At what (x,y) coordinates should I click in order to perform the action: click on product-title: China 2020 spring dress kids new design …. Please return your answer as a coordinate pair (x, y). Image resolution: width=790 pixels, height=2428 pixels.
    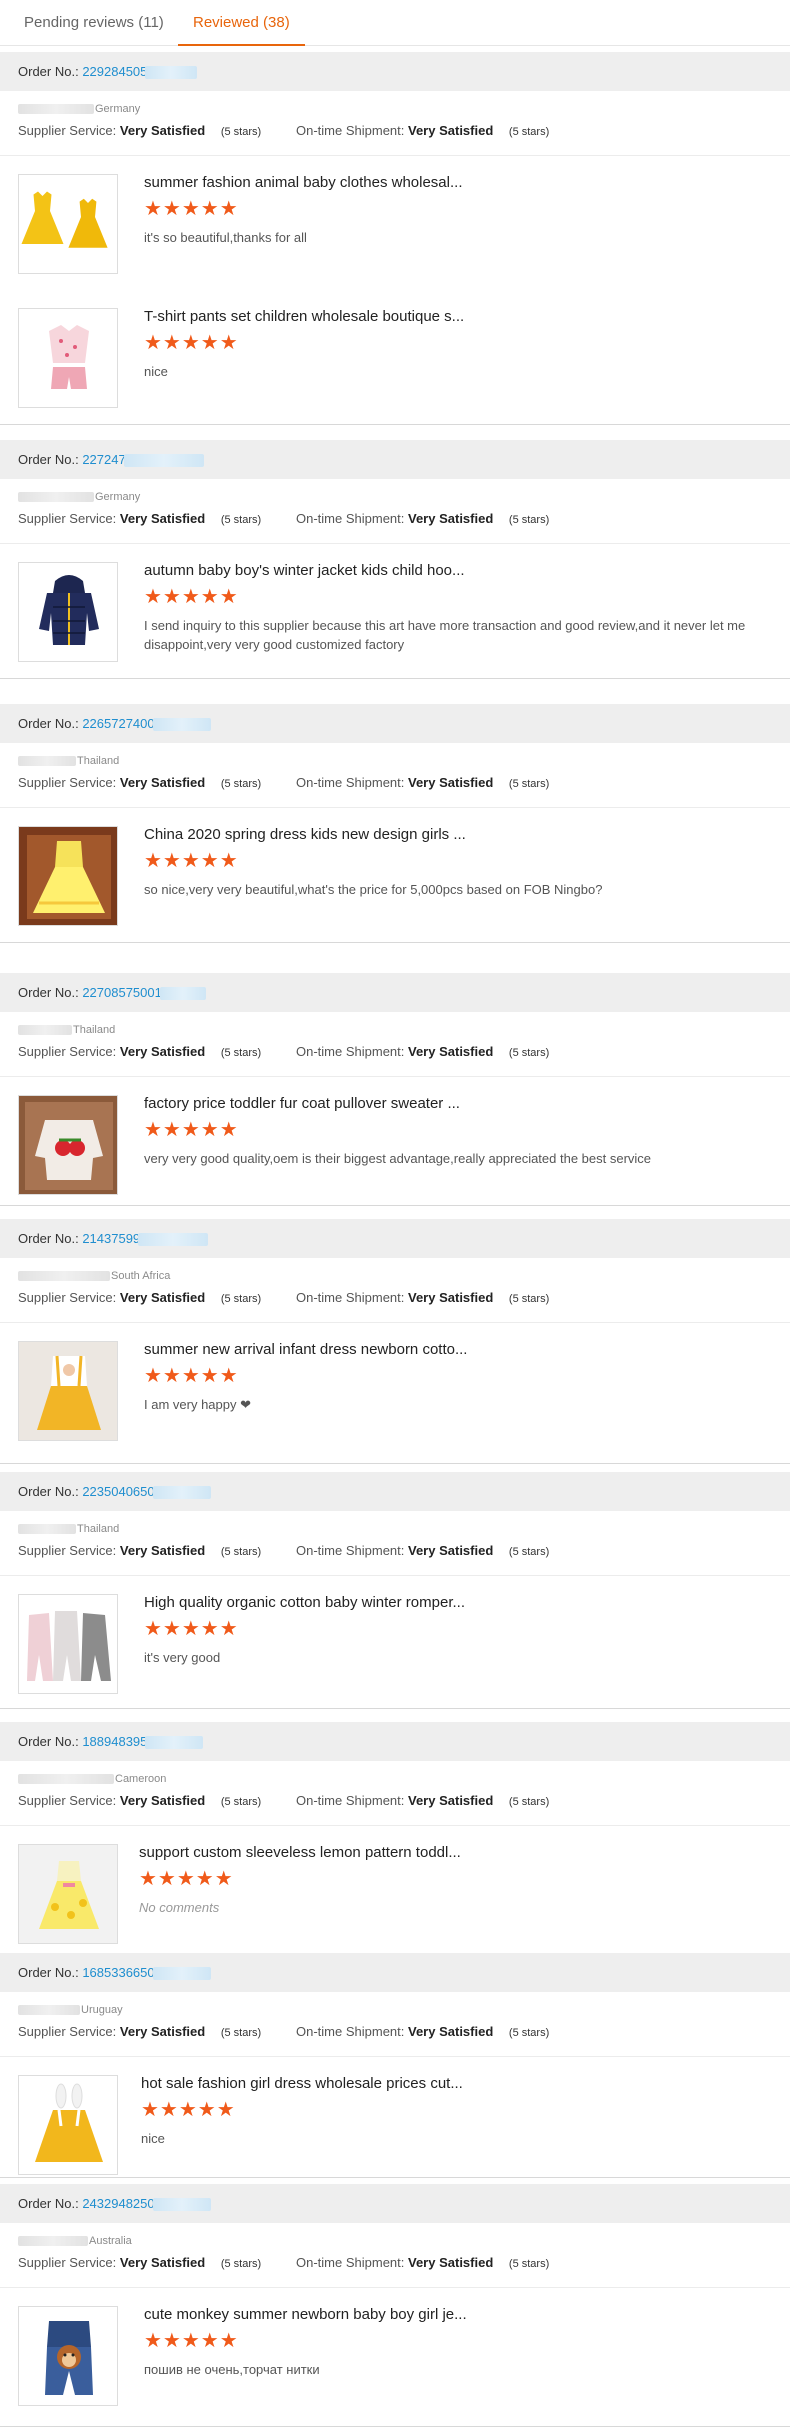
    Looking at the image, I should click on (305, 834).